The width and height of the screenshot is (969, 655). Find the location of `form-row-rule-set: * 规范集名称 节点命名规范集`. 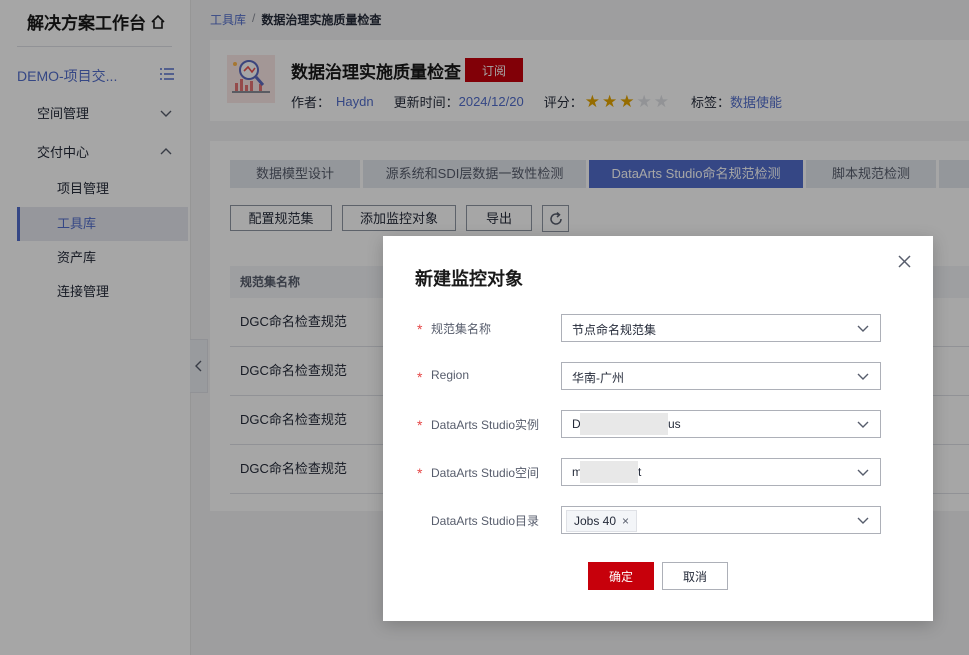

form-row-rule-set: * 规范集名称 节点命名规范集 is located at coordinates (658, 328).